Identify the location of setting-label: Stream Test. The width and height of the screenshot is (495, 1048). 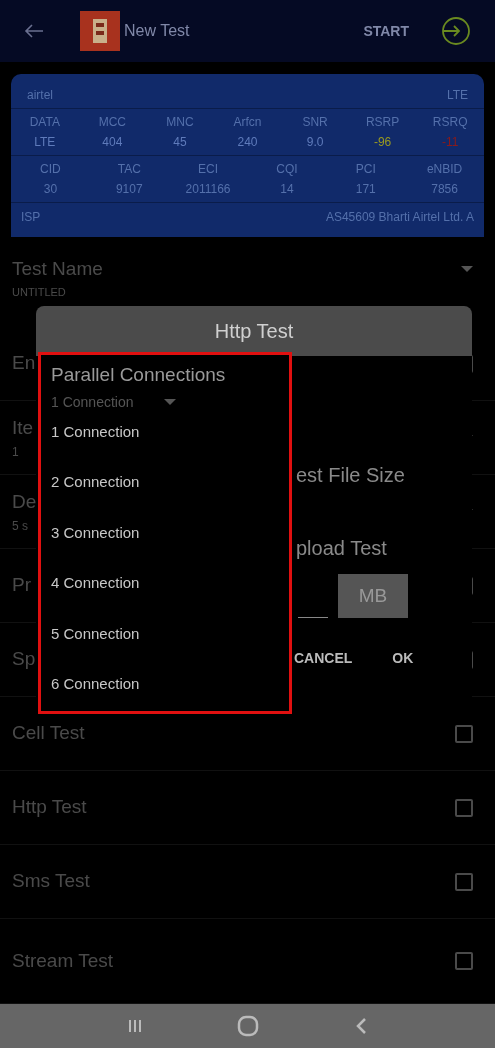
(63, 960).